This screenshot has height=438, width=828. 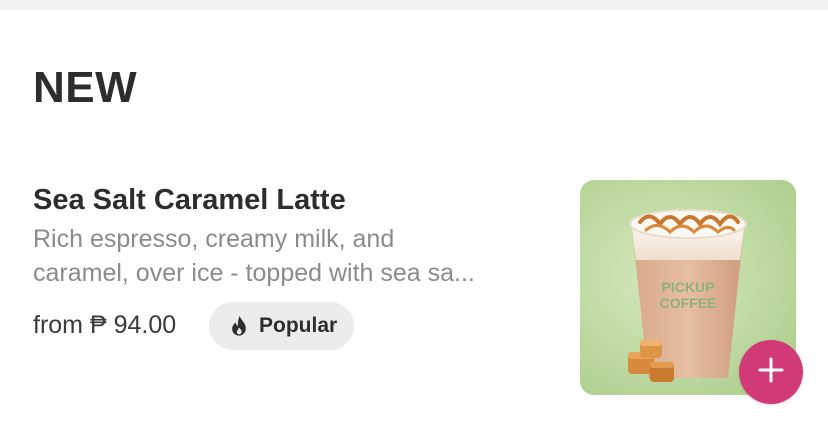 I want to click on add-to-cart-button, so click(x=771, y=372).